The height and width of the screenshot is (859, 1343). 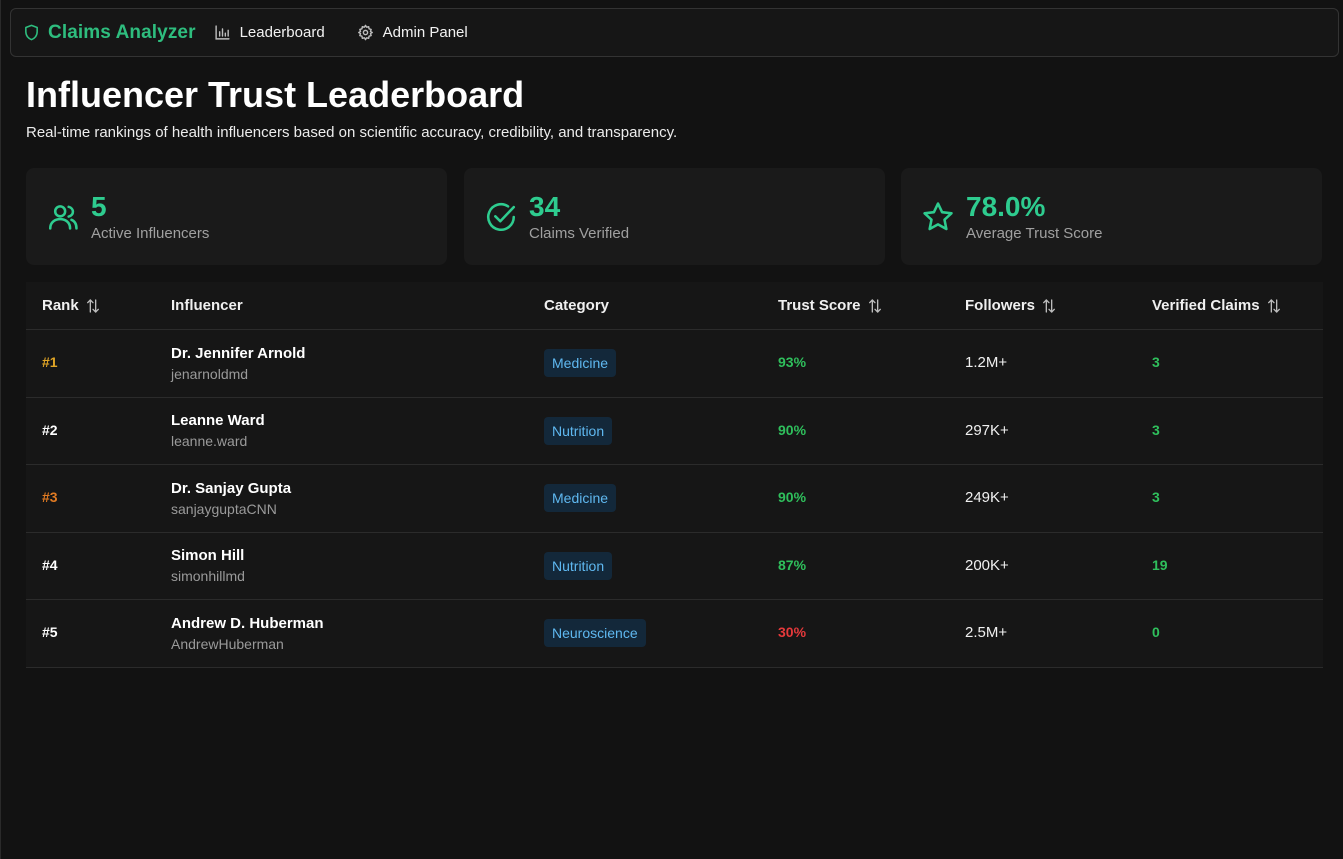 What do you see at coordinates (222, 32) in the screenshot?
I see `bar-chart-icon` at bounding box center [222, 32].